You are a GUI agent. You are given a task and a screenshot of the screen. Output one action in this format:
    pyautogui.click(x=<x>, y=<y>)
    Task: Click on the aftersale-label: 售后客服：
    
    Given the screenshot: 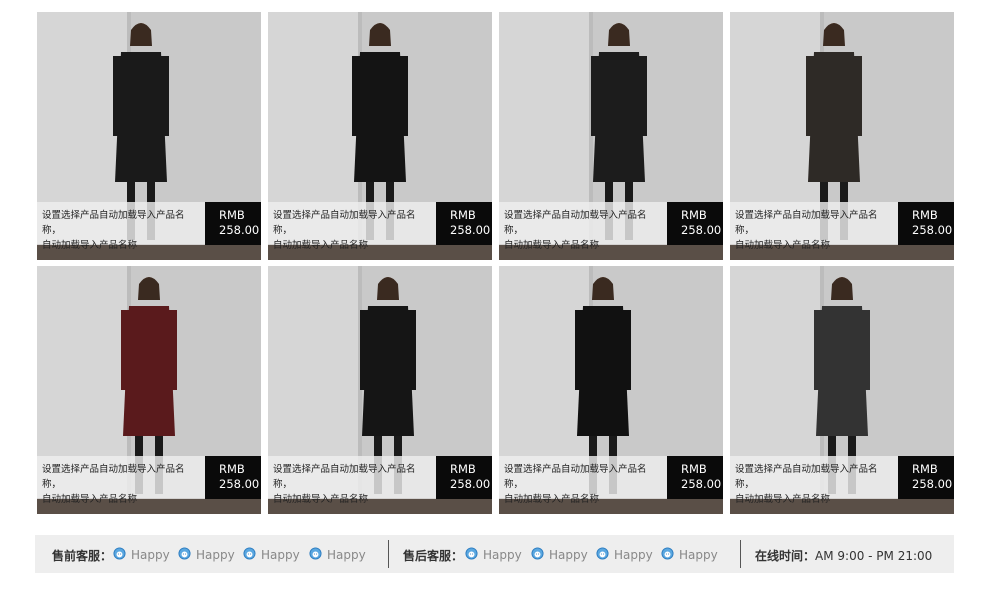 What is the action you would take?
    pyautogui.click(x=433, y=556)
    